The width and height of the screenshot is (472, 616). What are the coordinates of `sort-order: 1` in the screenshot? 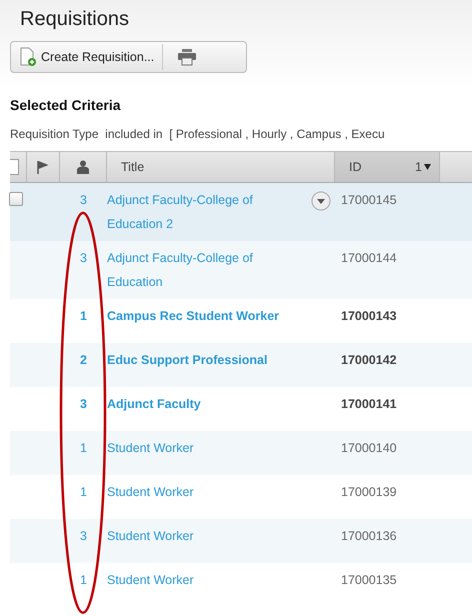 It's located at (418, 167).